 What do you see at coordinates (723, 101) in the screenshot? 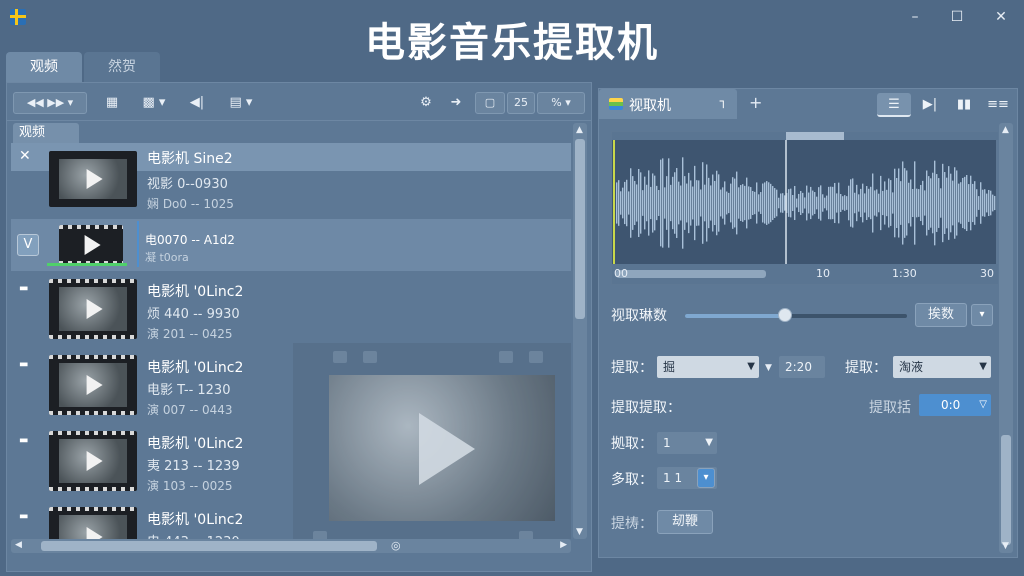
I see `tab-close-icon: ┐` at bounding box center [723, 101].